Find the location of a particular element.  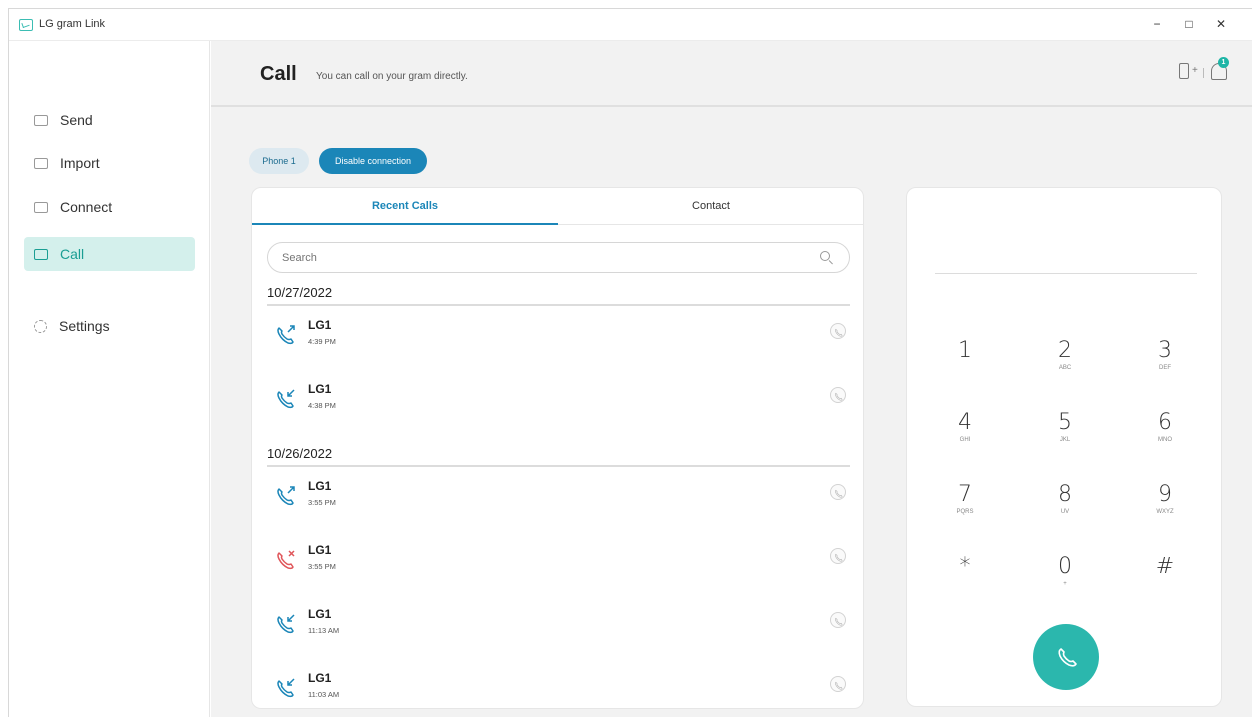

sidebar-item-connect: Connect is located at coordinates (109, 207).